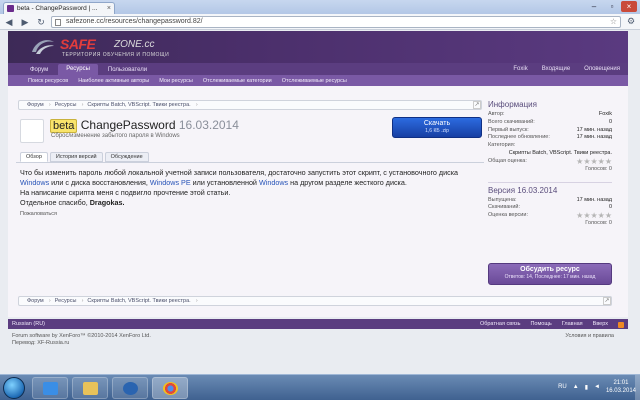  Describe the element at coordinates (55, 202) in the screenshot. I see `body-text: Отдельное спасибо,` at that location.